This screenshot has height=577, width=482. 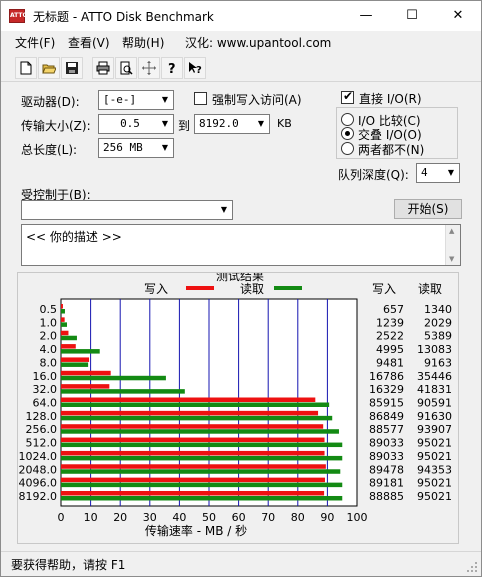 I want to click on window-title: 无标题 - ATTO Disk Benchmark, so click(x=123, y=17).